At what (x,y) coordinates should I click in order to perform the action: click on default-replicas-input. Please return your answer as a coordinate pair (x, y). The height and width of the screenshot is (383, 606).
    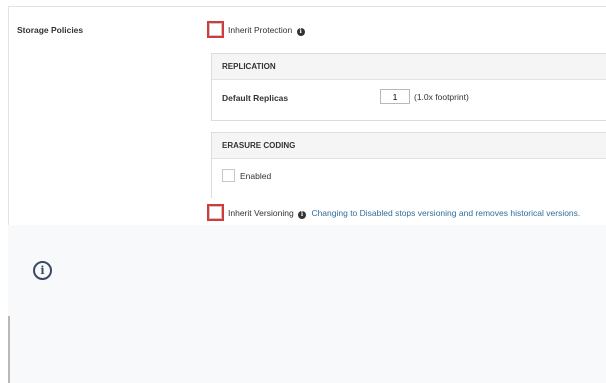
    Looking at the image, I should click on (395, 96).